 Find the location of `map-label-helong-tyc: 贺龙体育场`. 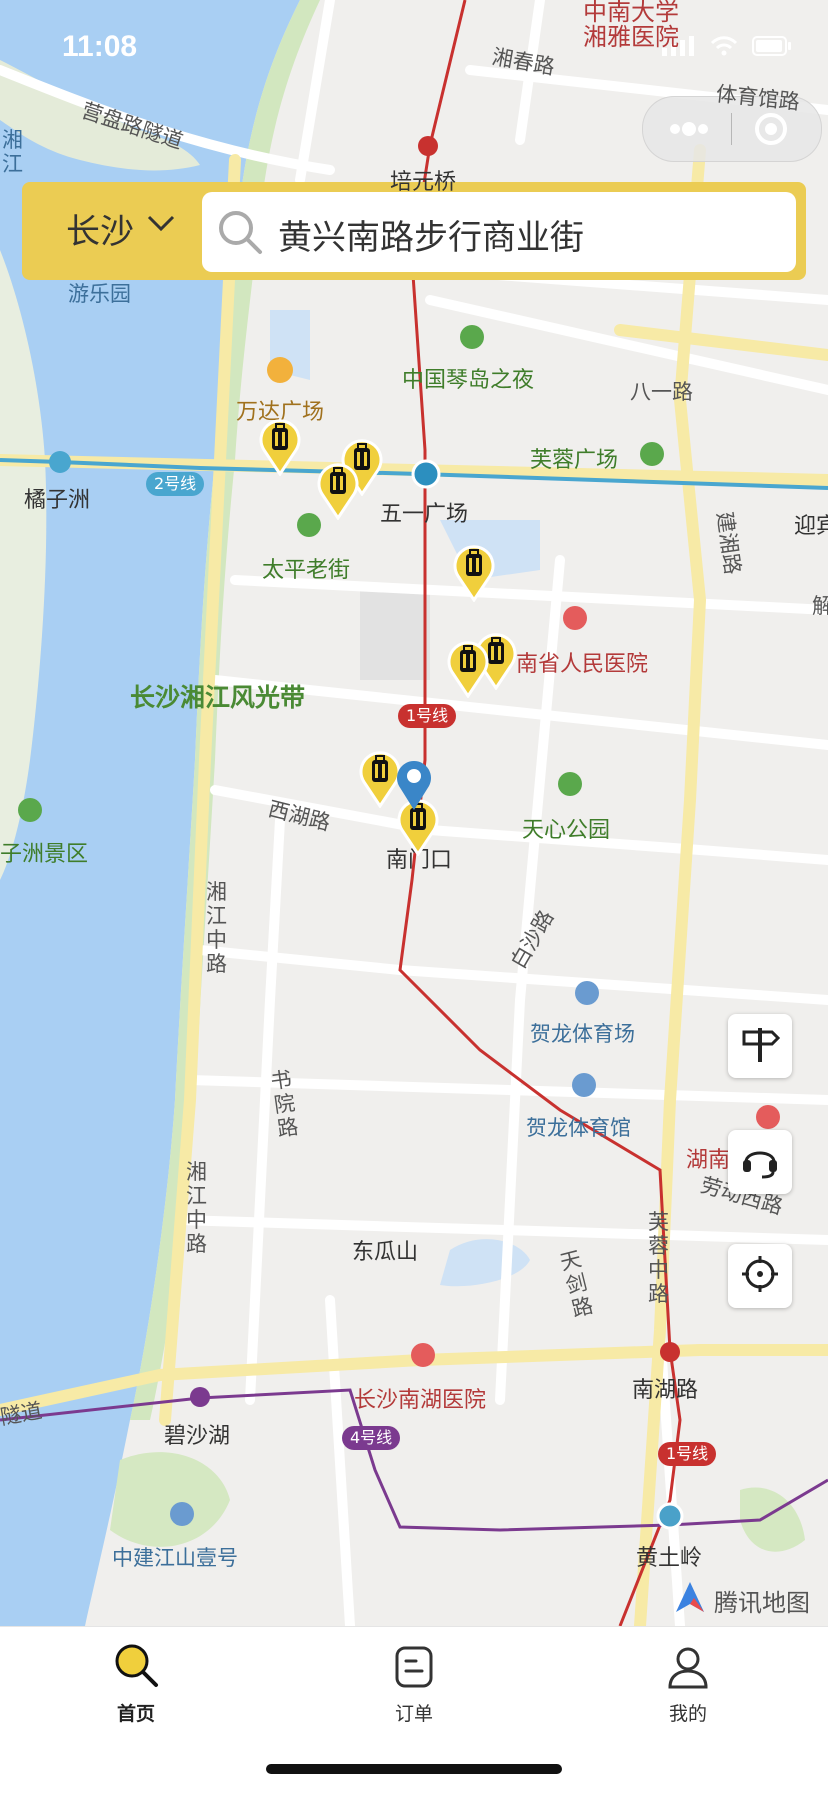

map-label-helong-tyc: 贺龙体育场 is located at coordinates (582, 1034).